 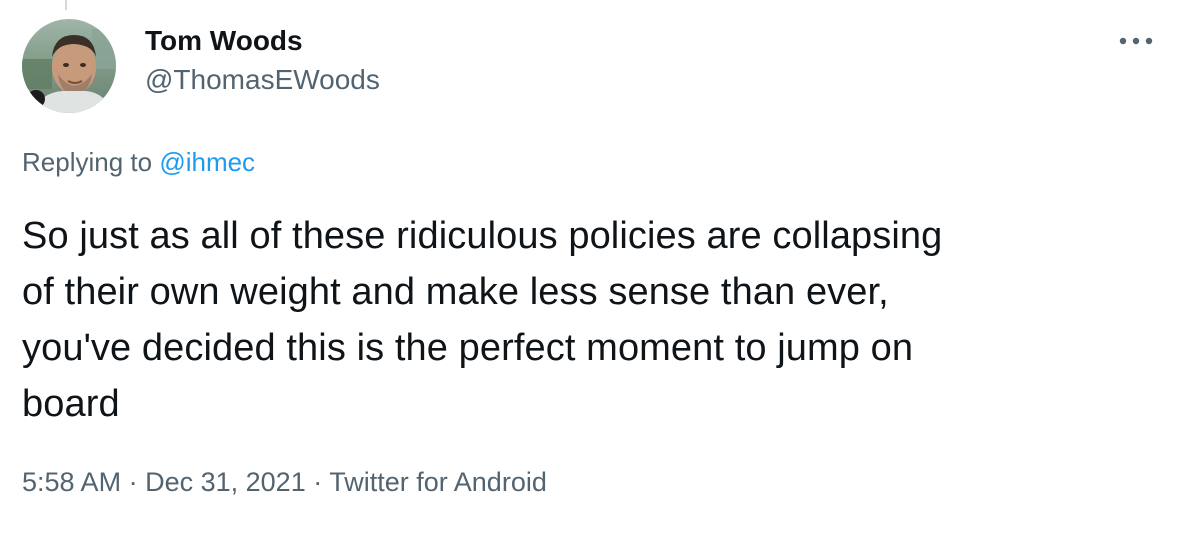 I want to click on tweet-date-link: Dec 31, 2021, so click(x=225, y=482).